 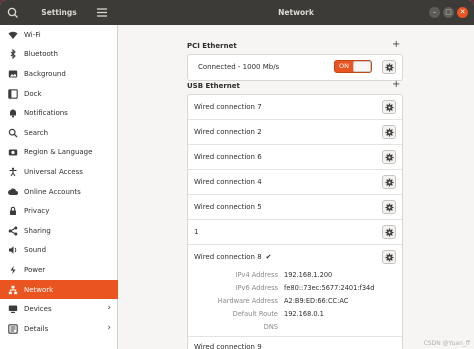 I want to click on toggle-knob, so click(x=362, y=66).